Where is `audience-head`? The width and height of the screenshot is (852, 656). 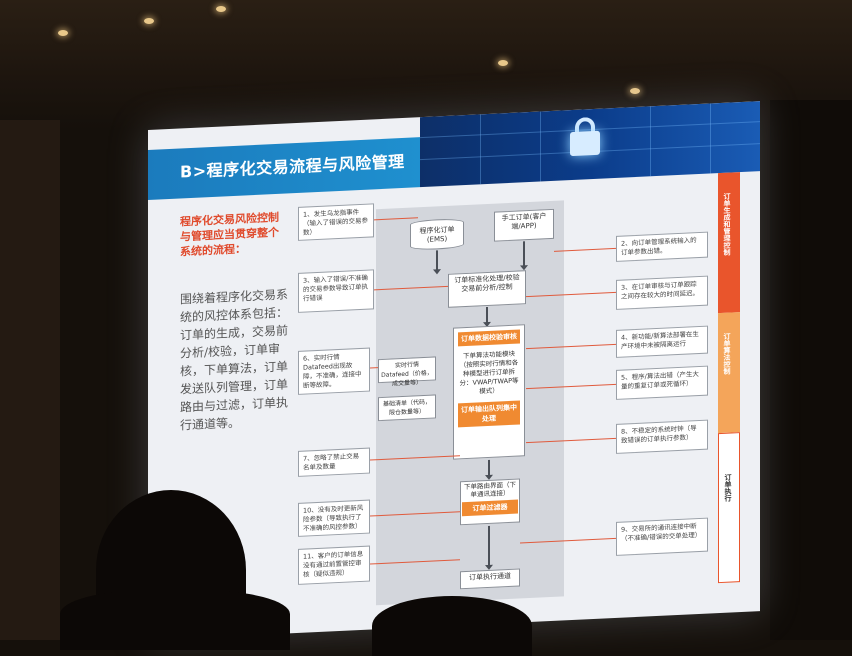
audience-head is located at coordinates (452, 626).